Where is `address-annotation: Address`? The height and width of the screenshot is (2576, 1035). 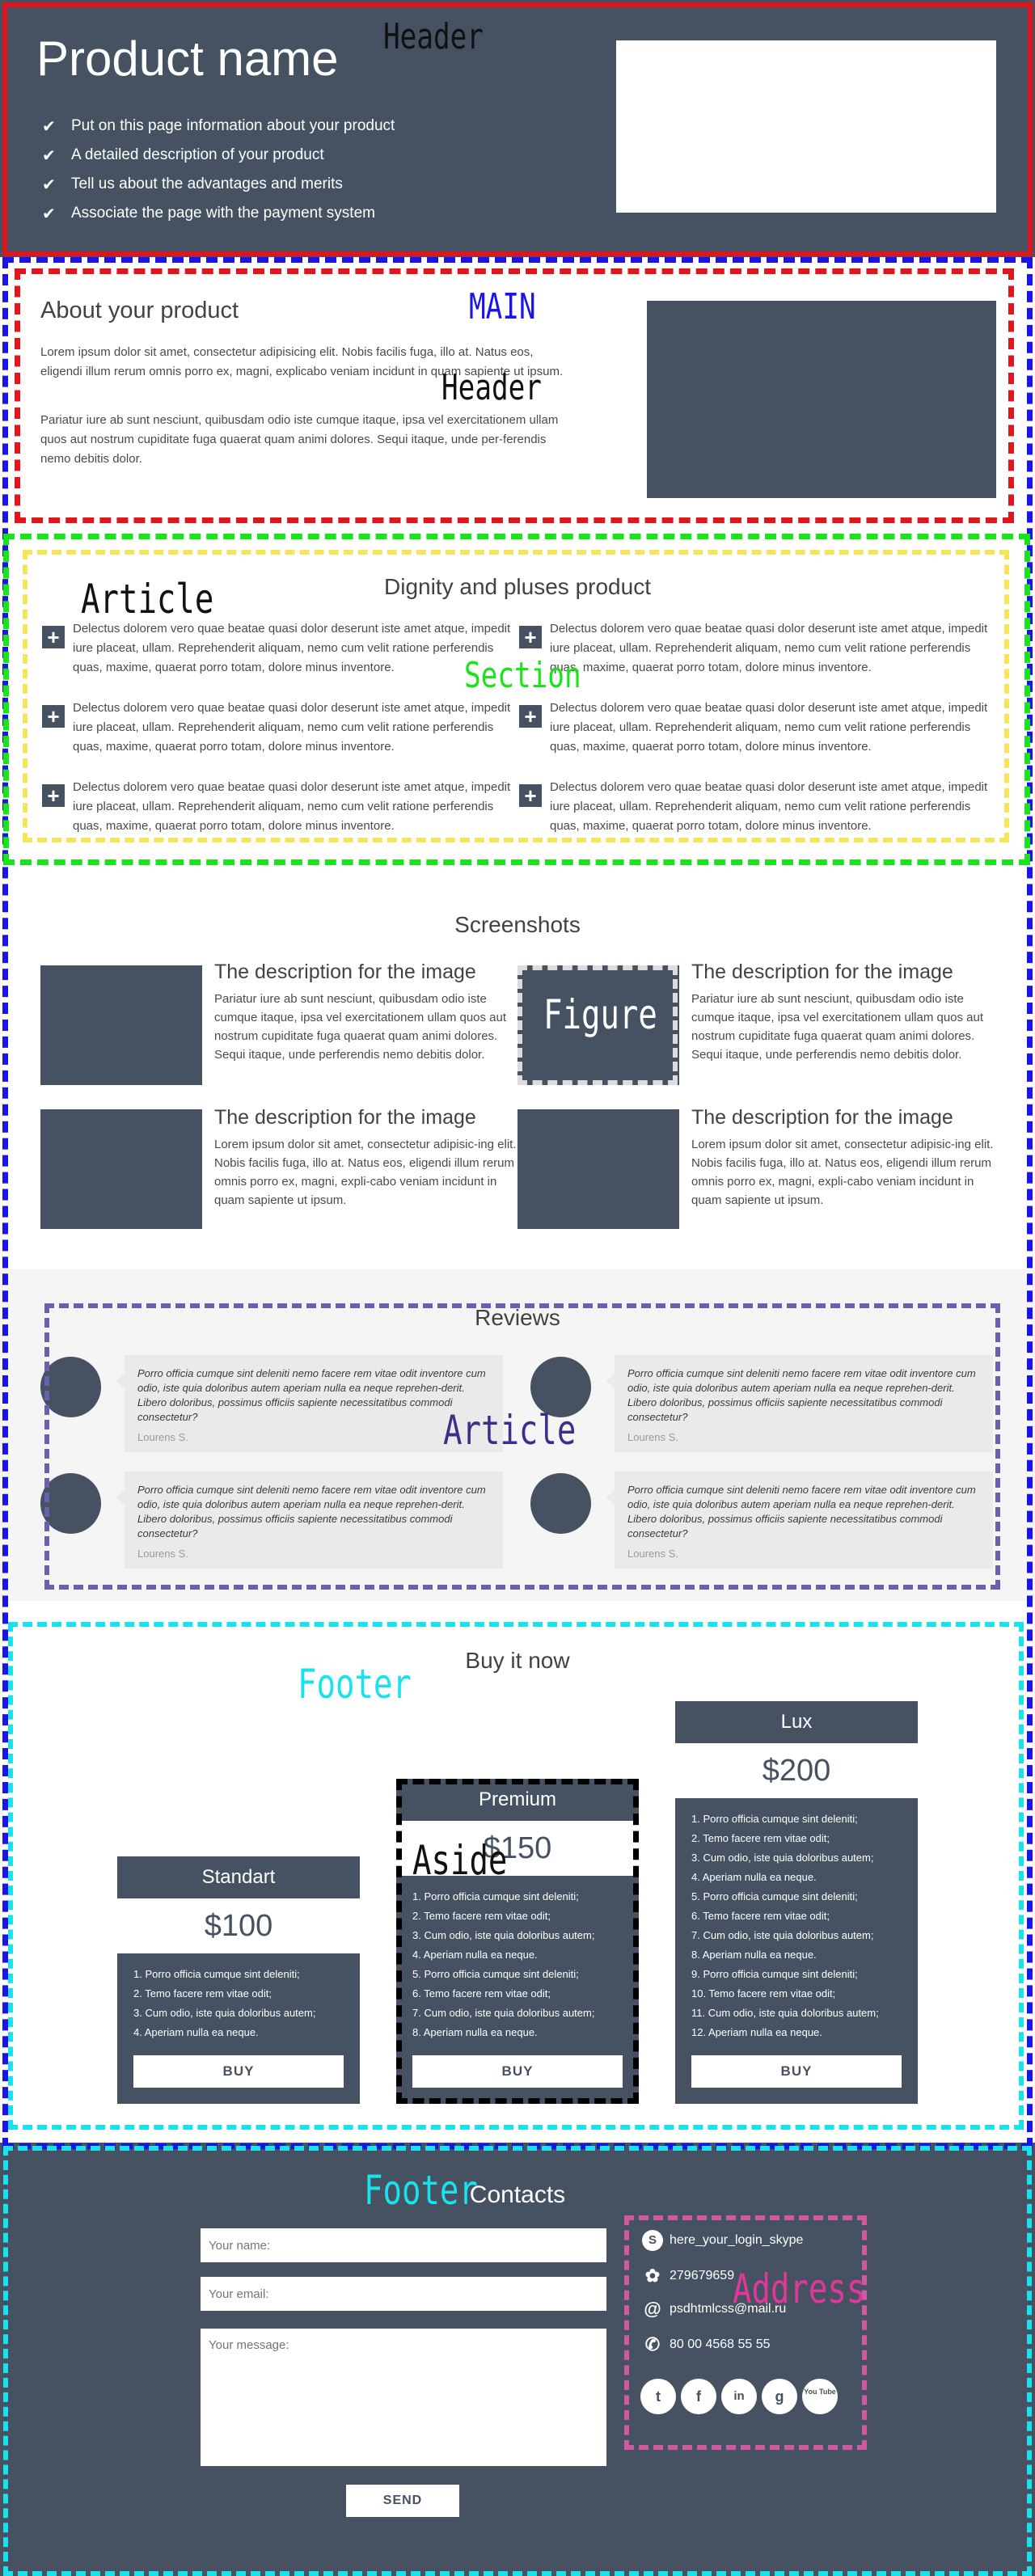 address-annotation: Address is located at coordinates (799, 2289).